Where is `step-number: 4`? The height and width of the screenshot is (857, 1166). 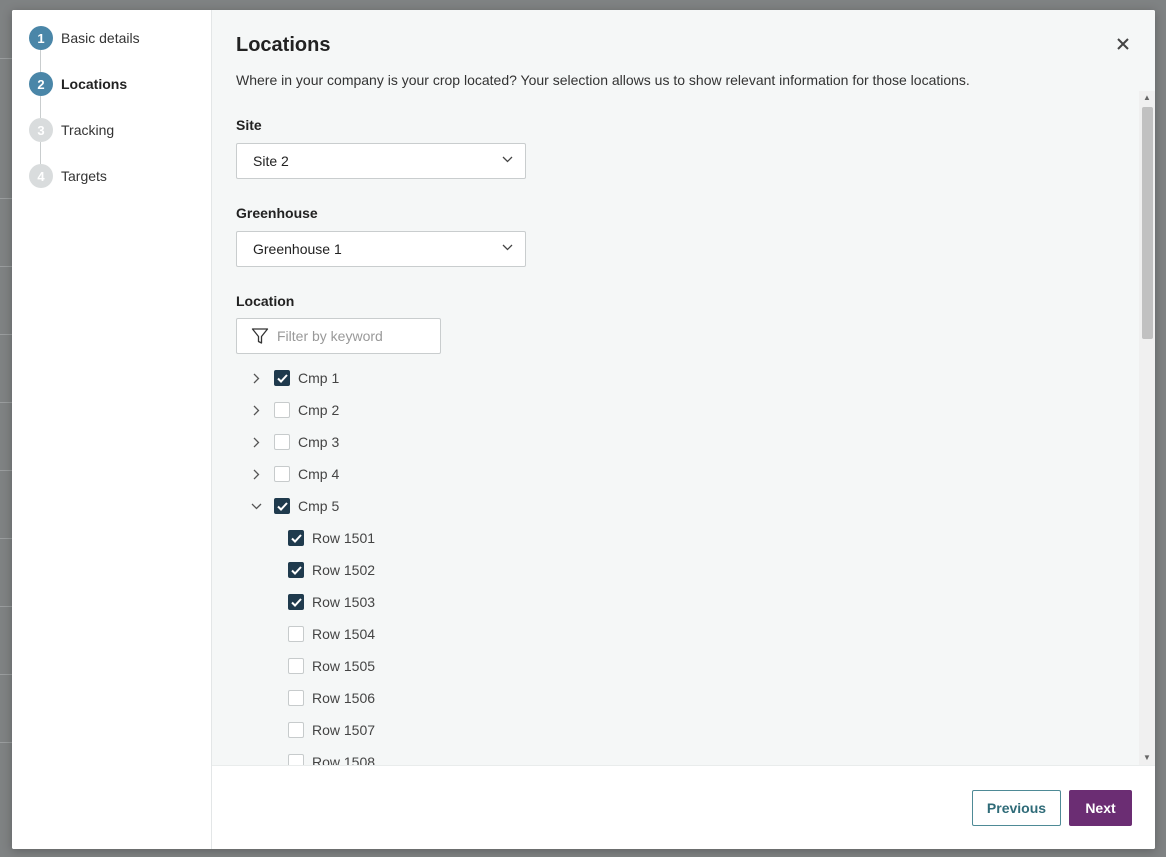 step-number: 4 is located at coordinates (41, 176).